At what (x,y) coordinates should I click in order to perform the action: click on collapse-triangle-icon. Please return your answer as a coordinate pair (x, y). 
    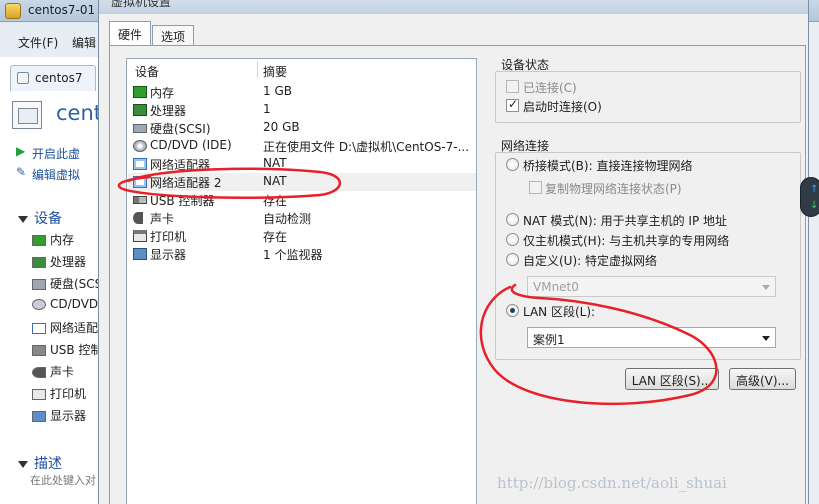
    Looking at the image, I should click on (23, 464).